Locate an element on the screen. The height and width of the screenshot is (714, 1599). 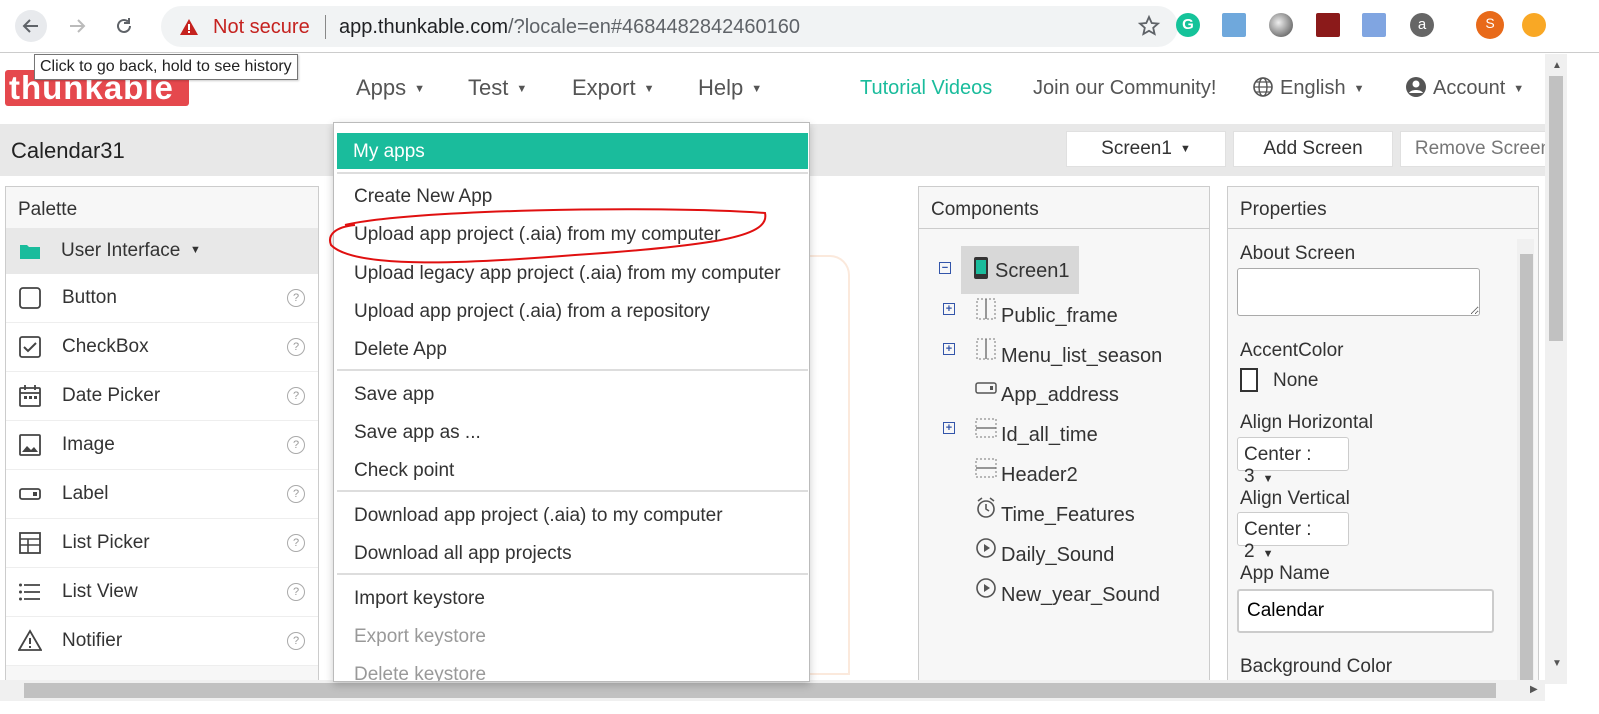
image-icon is located at coordinates (30, 445).